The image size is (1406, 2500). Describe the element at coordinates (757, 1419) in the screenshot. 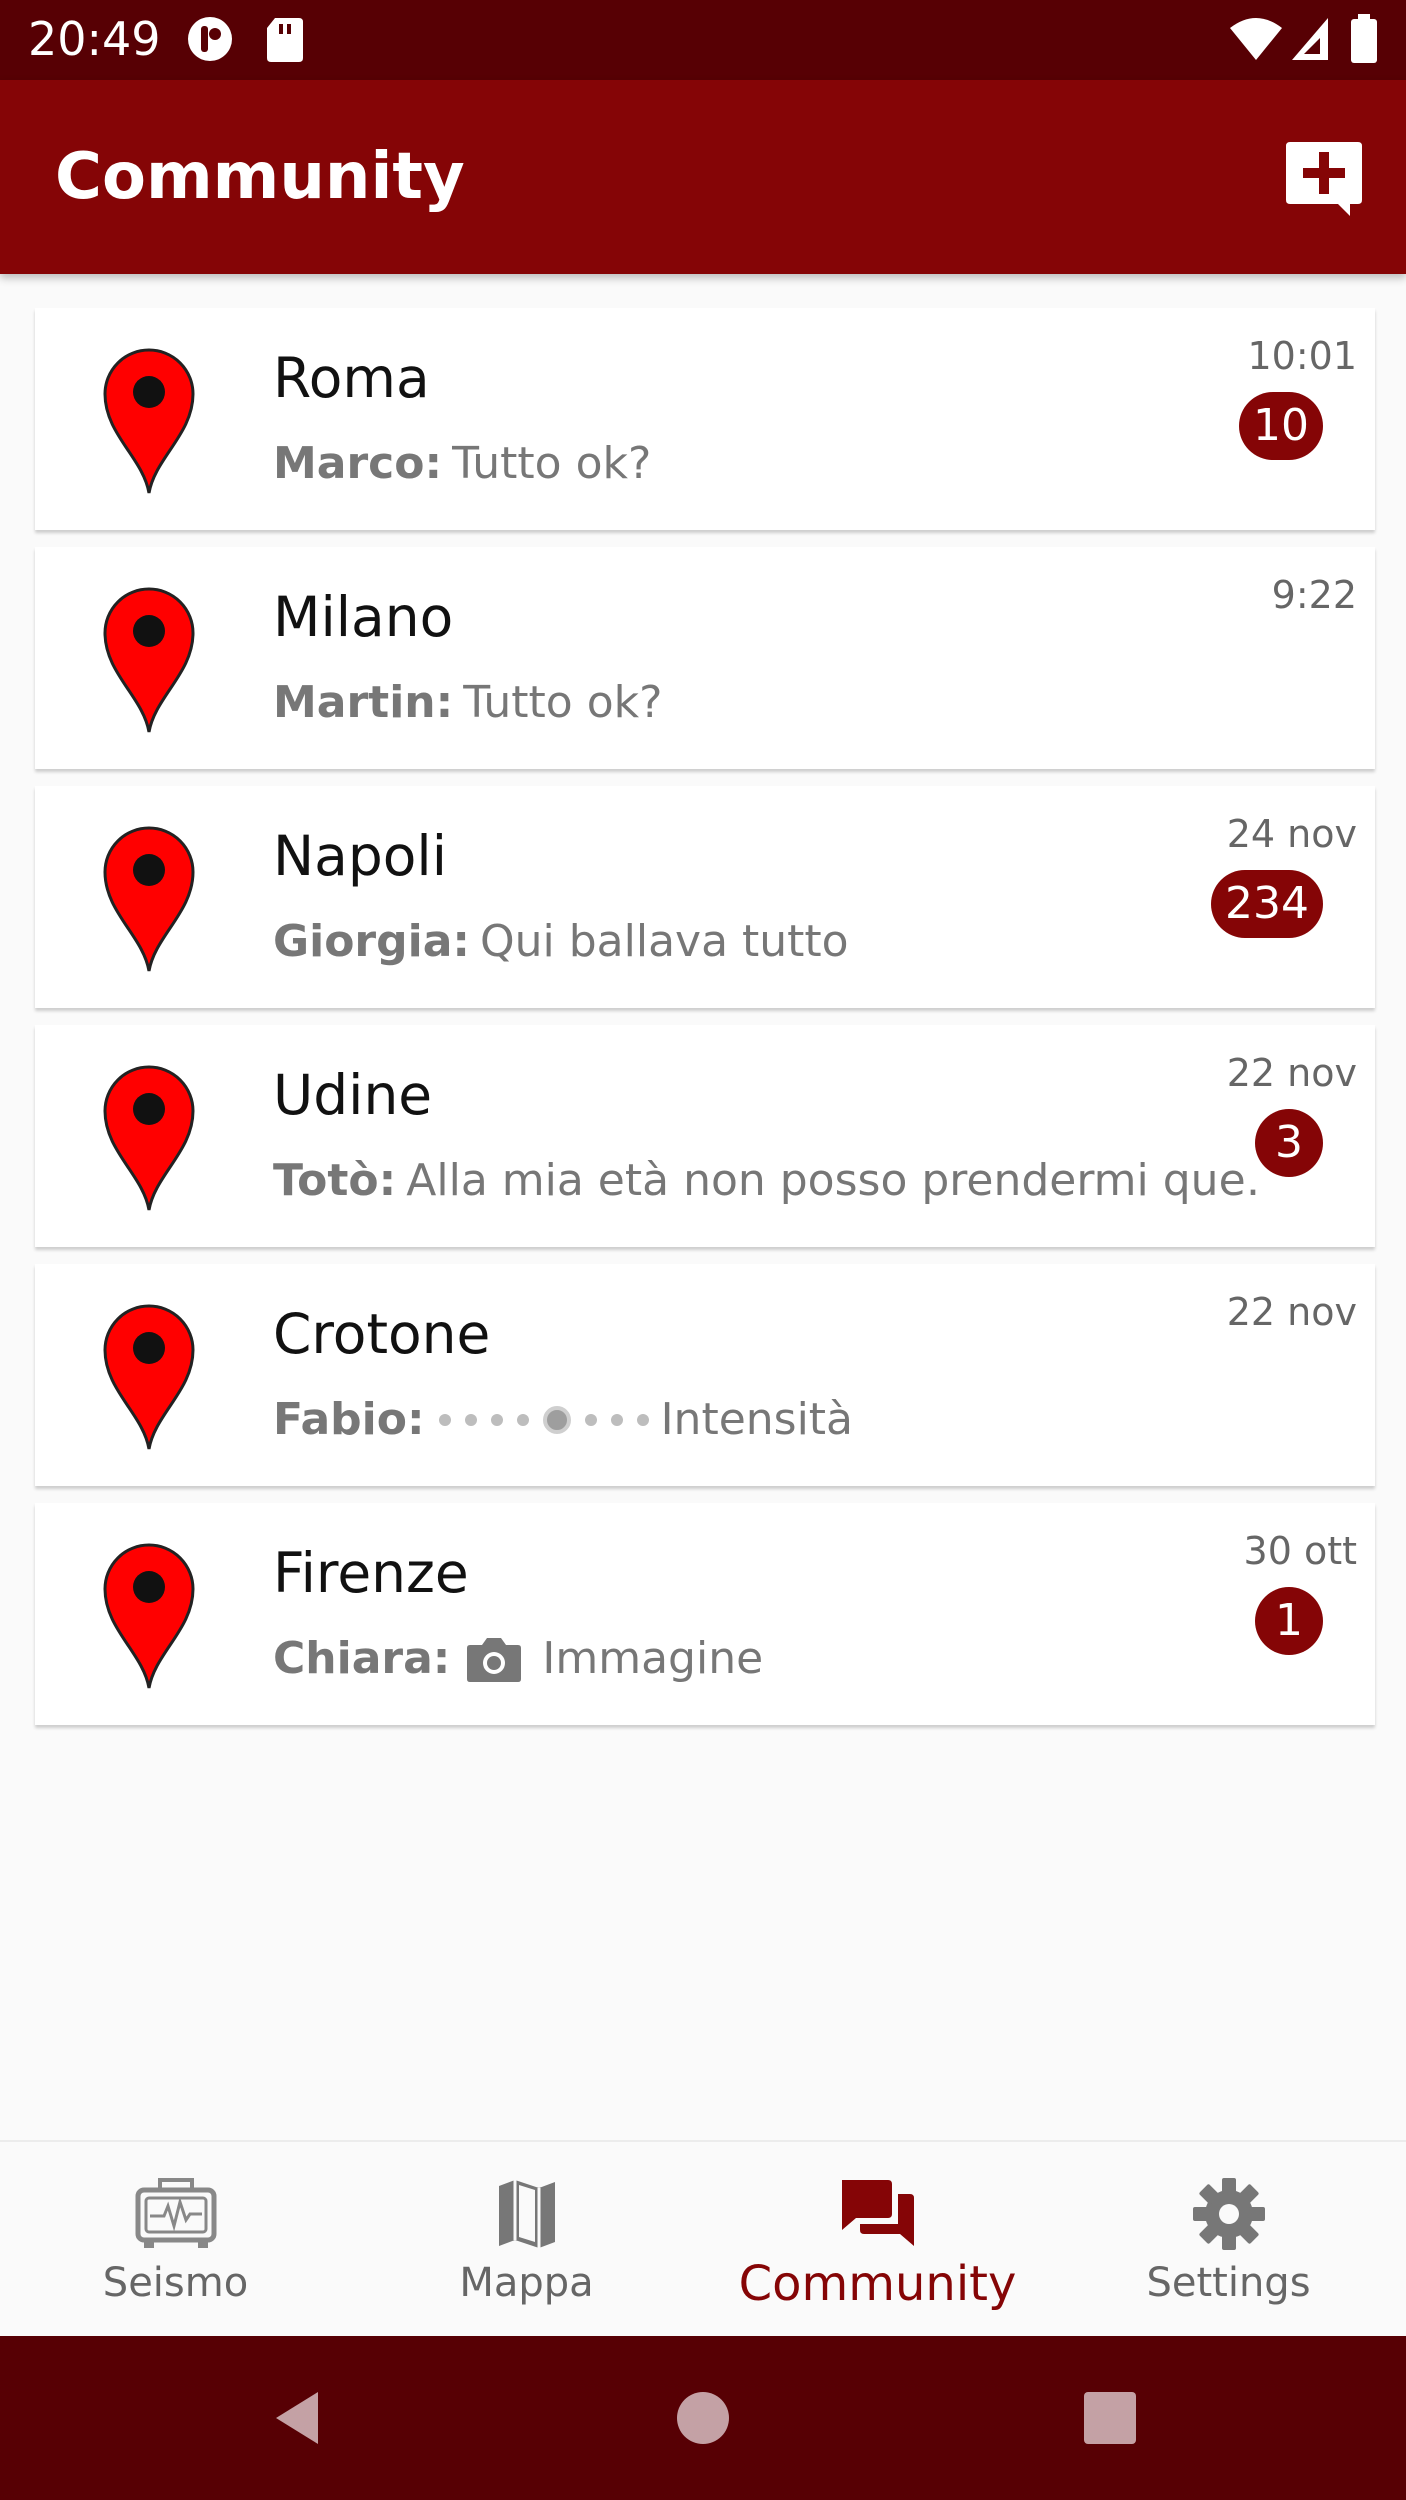

I see `chat-message: Intensità` at that location.